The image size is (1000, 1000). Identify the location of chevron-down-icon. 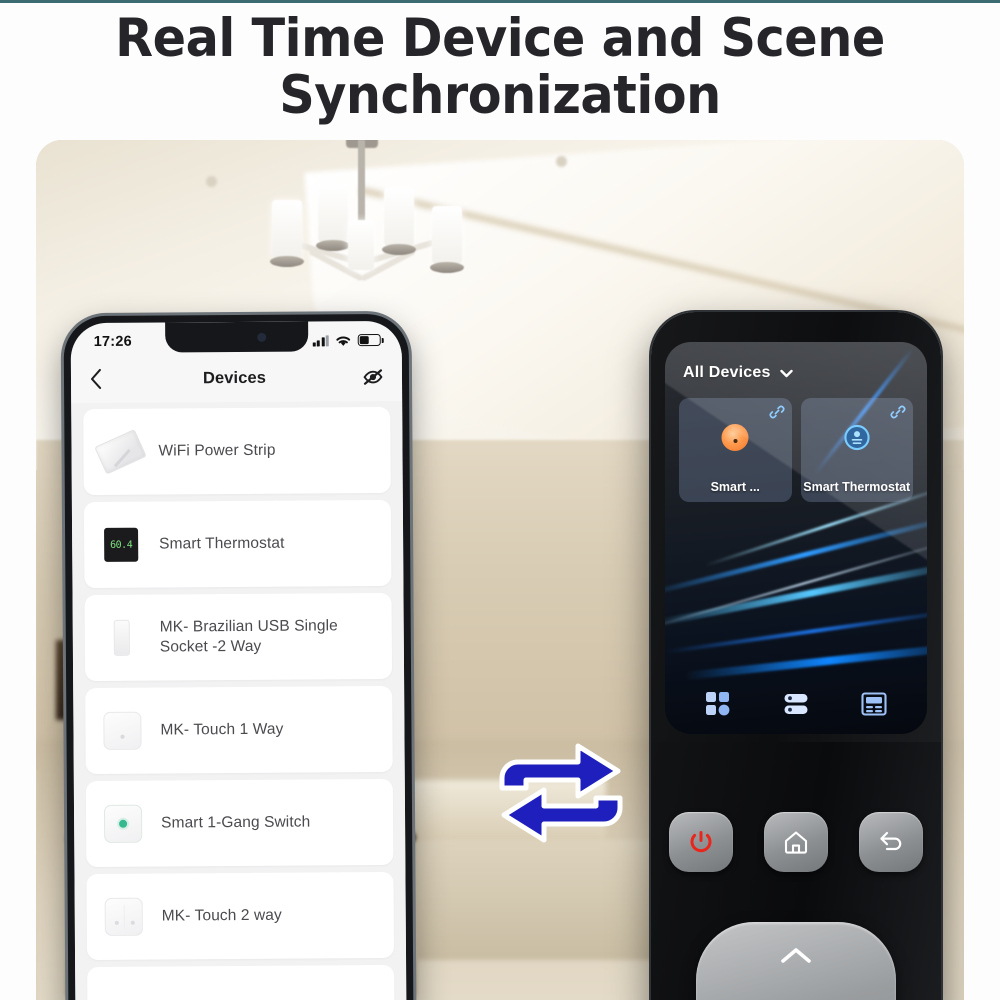
(786, 373).